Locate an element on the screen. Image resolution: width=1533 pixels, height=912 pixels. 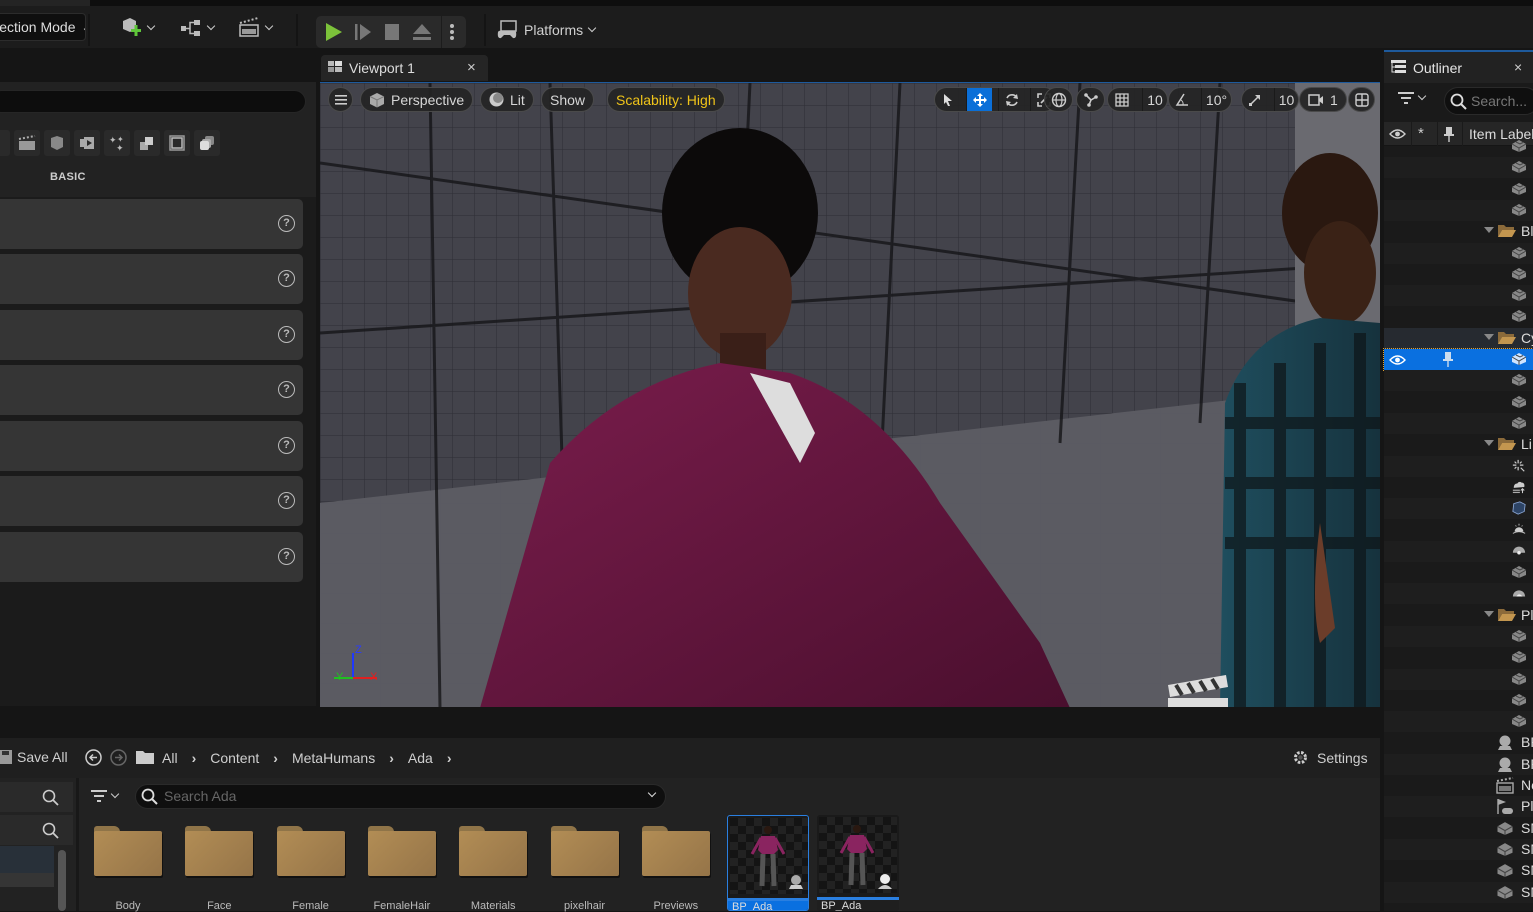
outliner-folder-row: Cy is located at coordinates (1458, 338).